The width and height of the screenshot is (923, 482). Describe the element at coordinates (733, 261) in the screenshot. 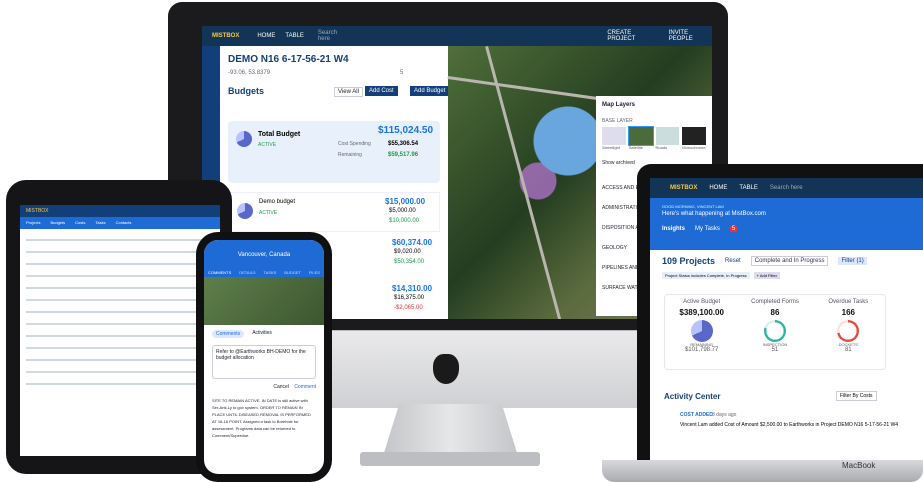

I see `reset-button: Reset` at that location.